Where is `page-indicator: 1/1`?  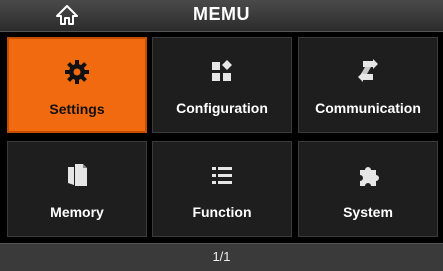
page-indicator: 1/1 is located at coordinates (221, 256).